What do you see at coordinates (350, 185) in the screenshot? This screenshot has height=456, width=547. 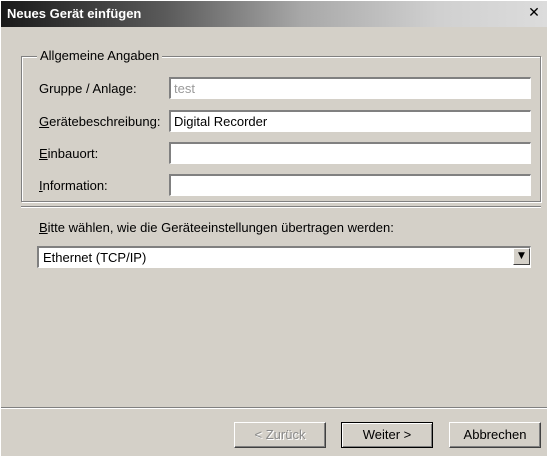 I see `information-field` at bounding box center [350, 185].